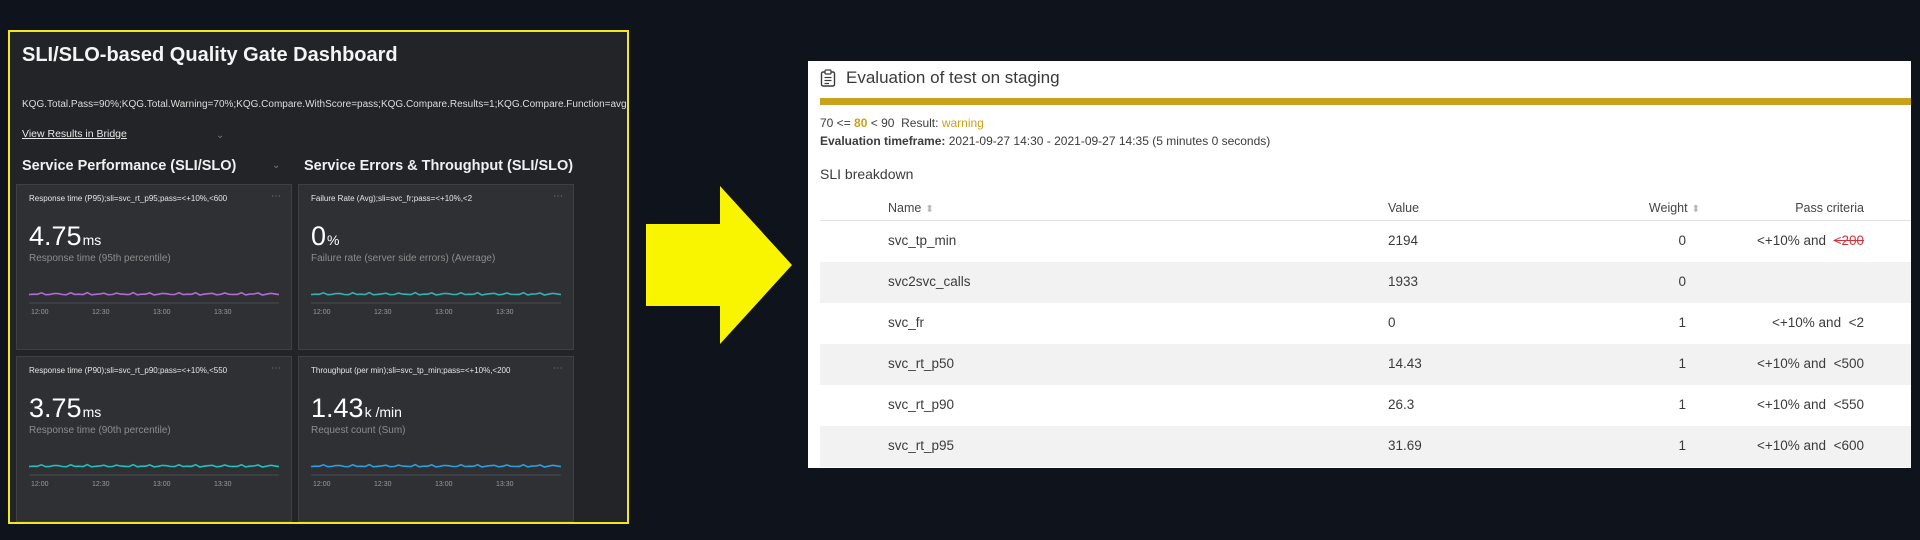 This screenshot has width=1920, height=540. I want to click on tile-subtitle: Response time (90th percentile), so click(100, 430).